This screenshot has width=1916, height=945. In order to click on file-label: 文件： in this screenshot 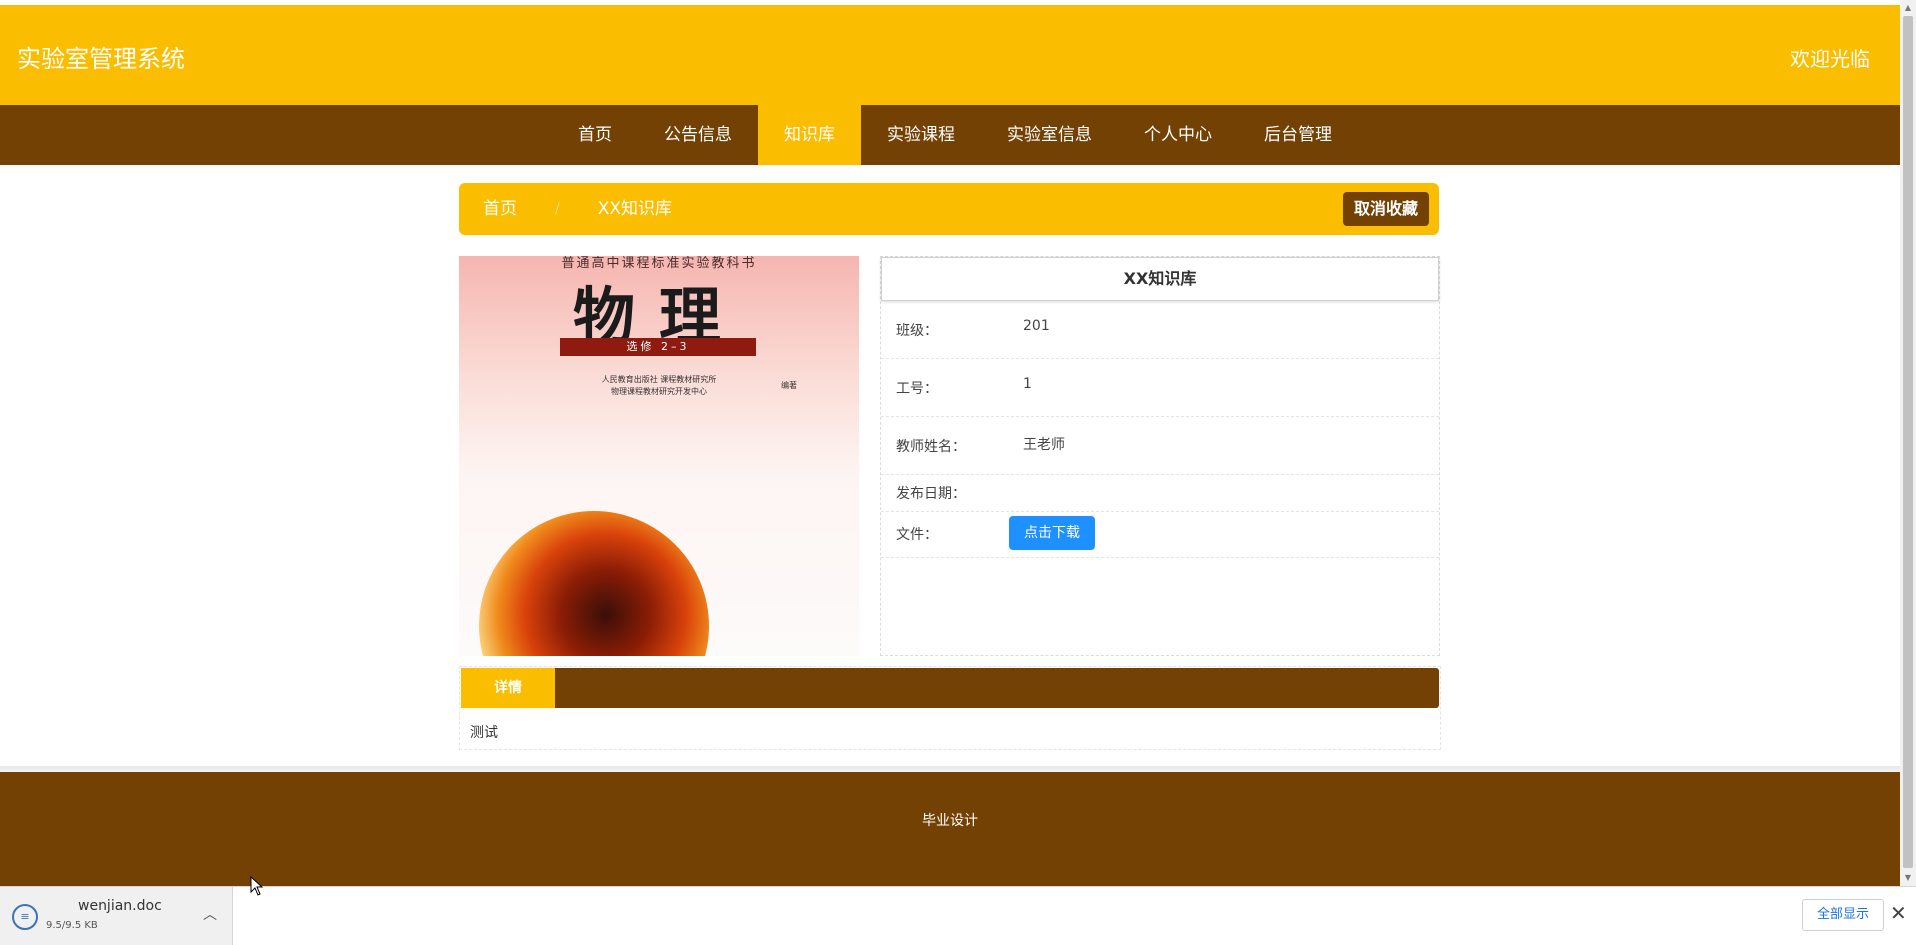, I will do `click(917, 535)`.